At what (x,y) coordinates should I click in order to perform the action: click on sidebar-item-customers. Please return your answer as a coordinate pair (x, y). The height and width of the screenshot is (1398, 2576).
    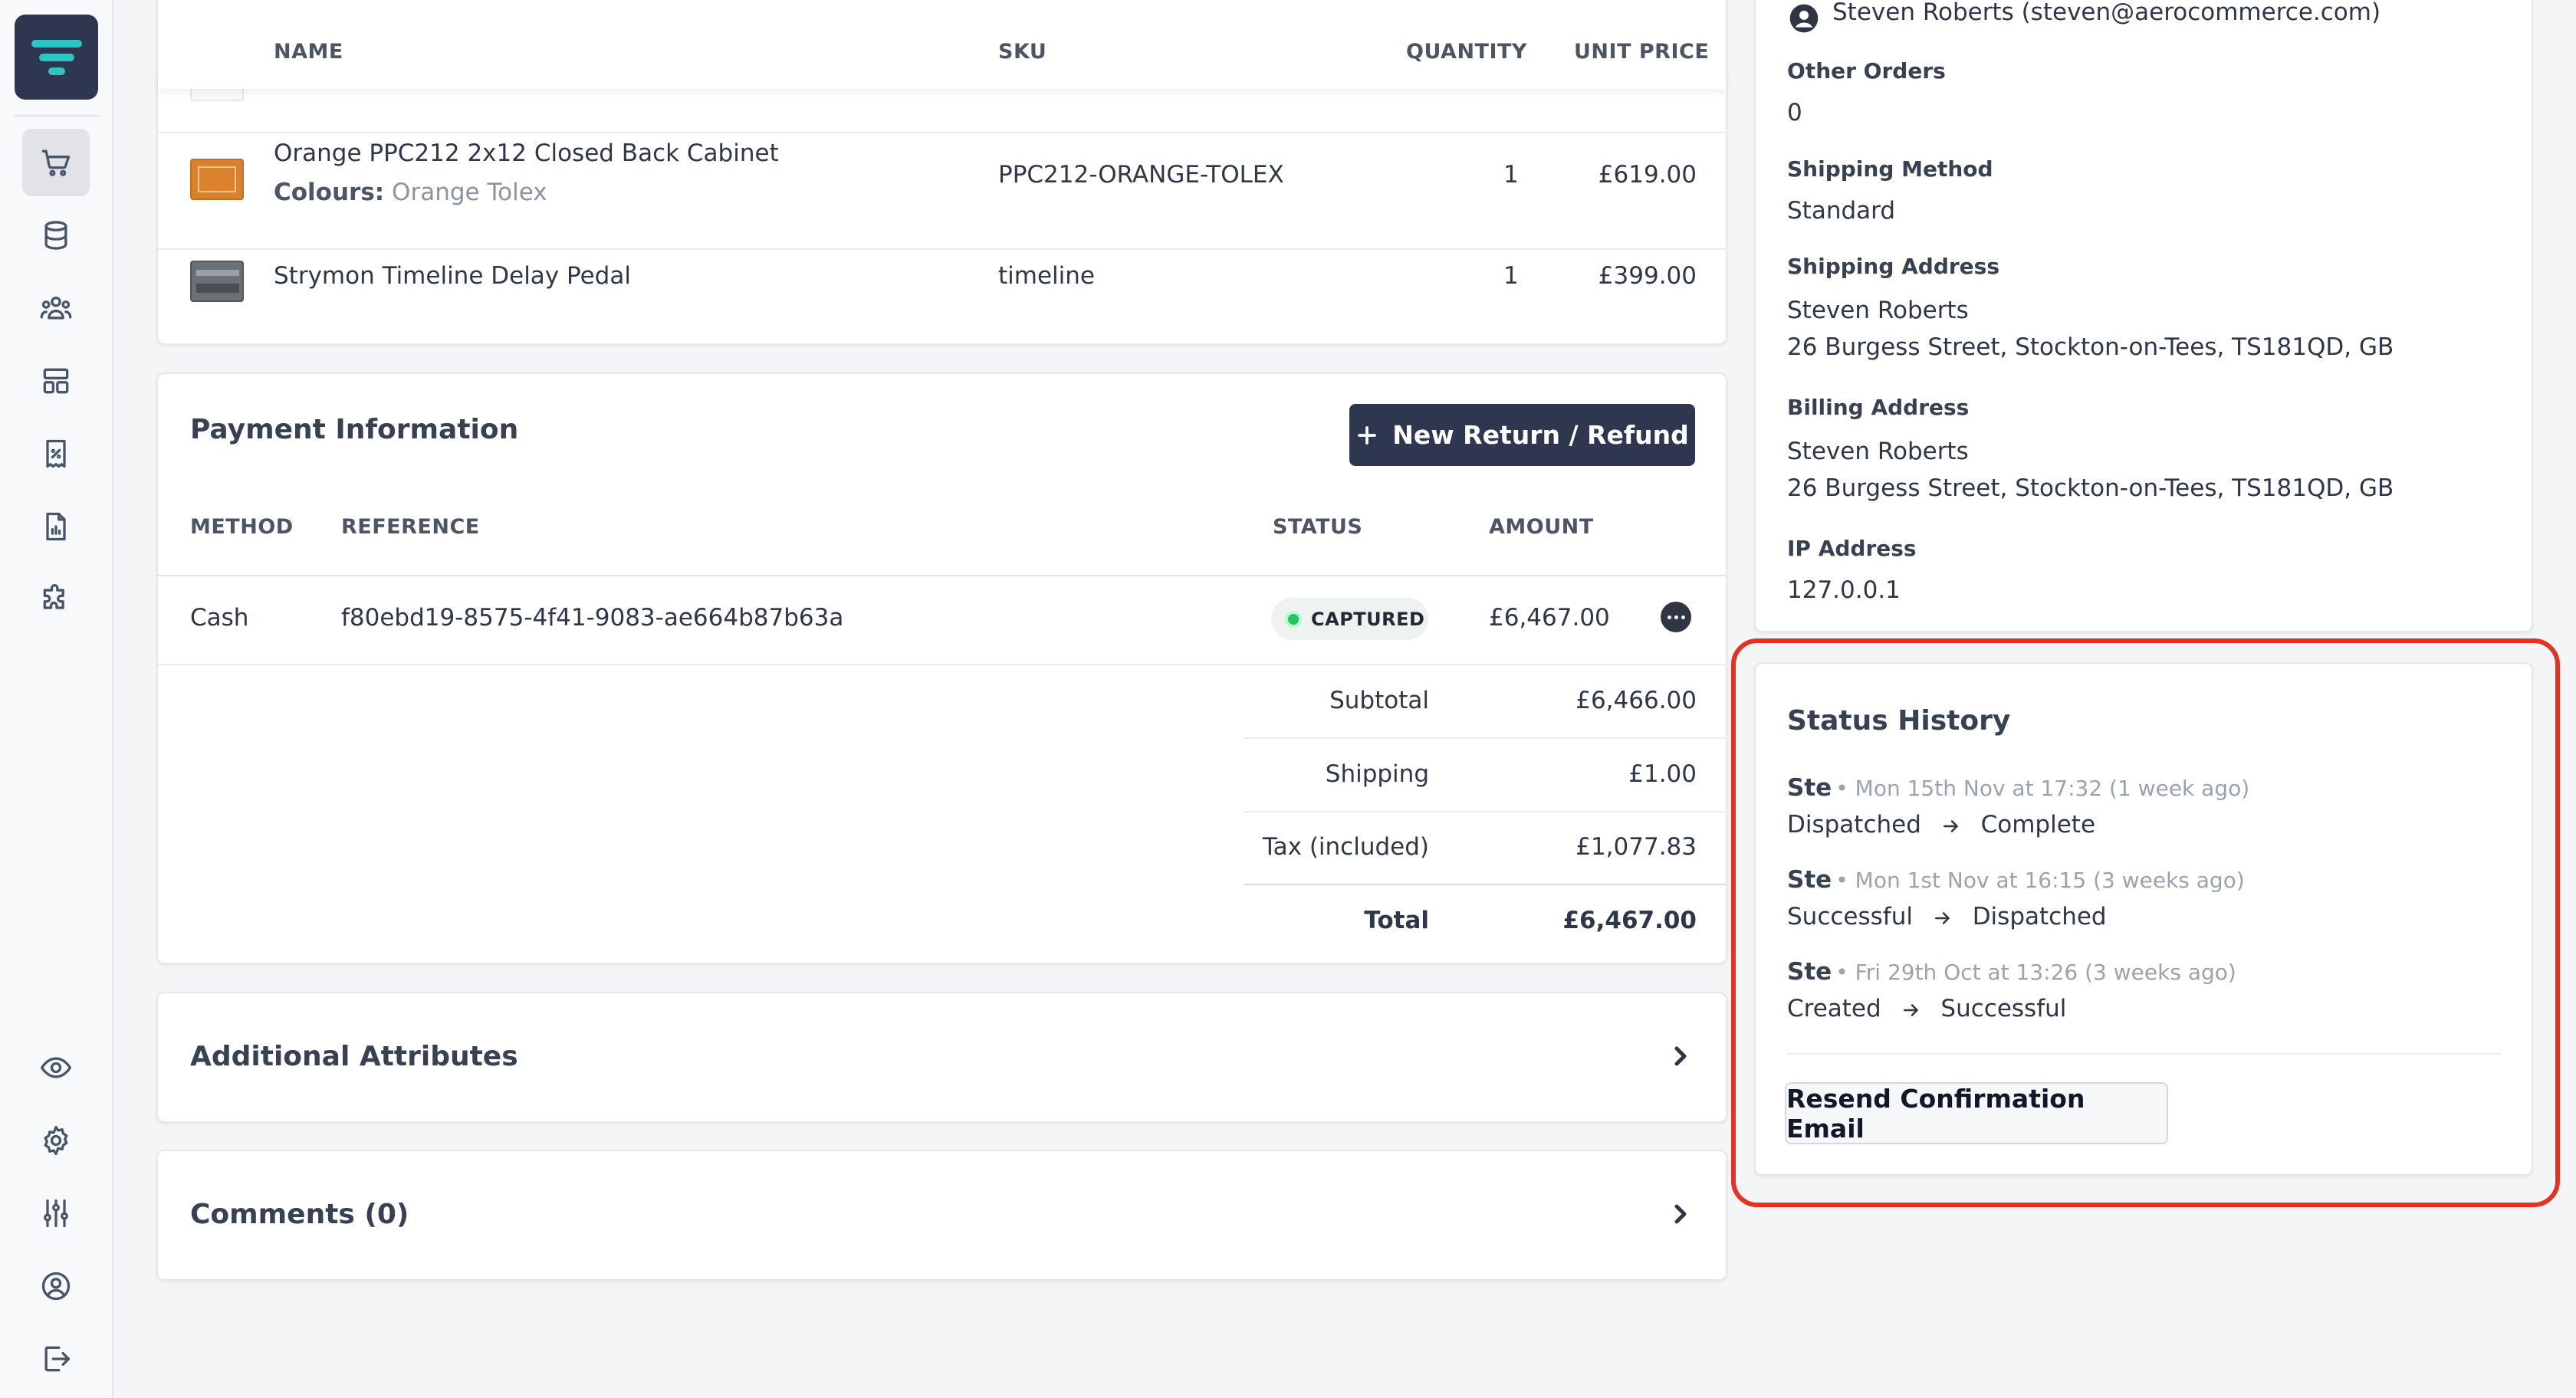
    Looking at the image, I should click on (56, 308).